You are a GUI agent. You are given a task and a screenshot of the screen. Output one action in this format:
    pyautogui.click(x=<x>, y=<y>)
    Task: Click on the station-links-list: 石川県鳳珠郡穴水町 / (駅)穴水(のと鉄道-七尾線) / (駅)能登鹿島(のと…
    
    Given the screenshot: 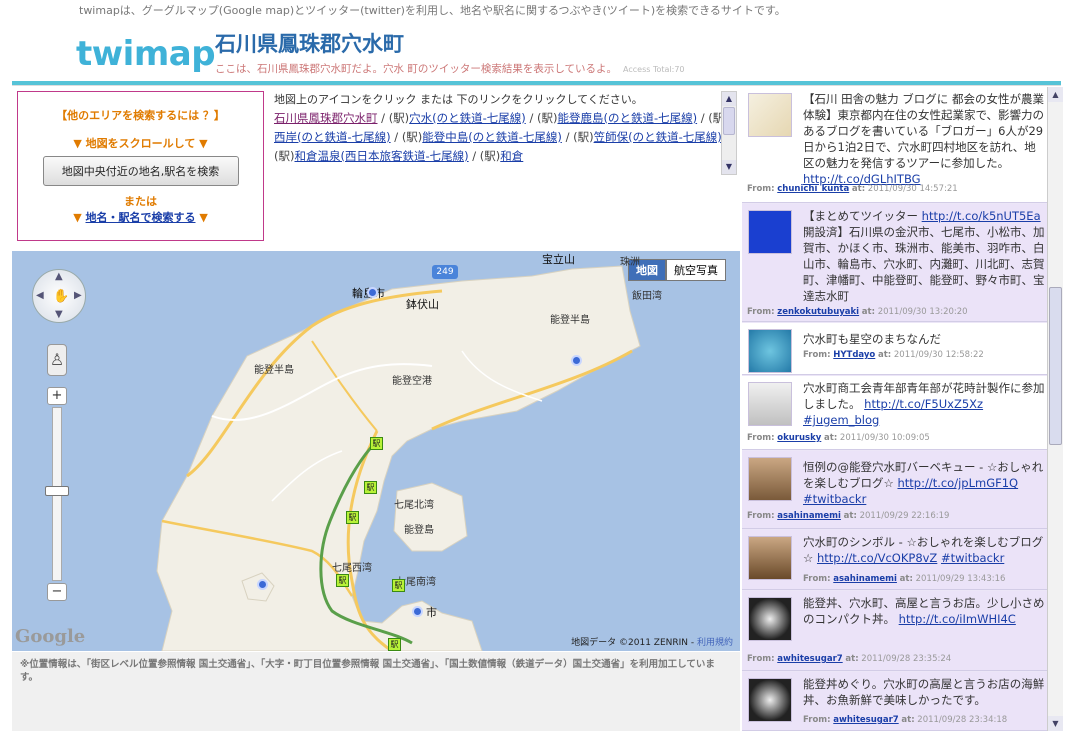 What is the action you would take?
    pyautogui.click(x=505, y=137)
    